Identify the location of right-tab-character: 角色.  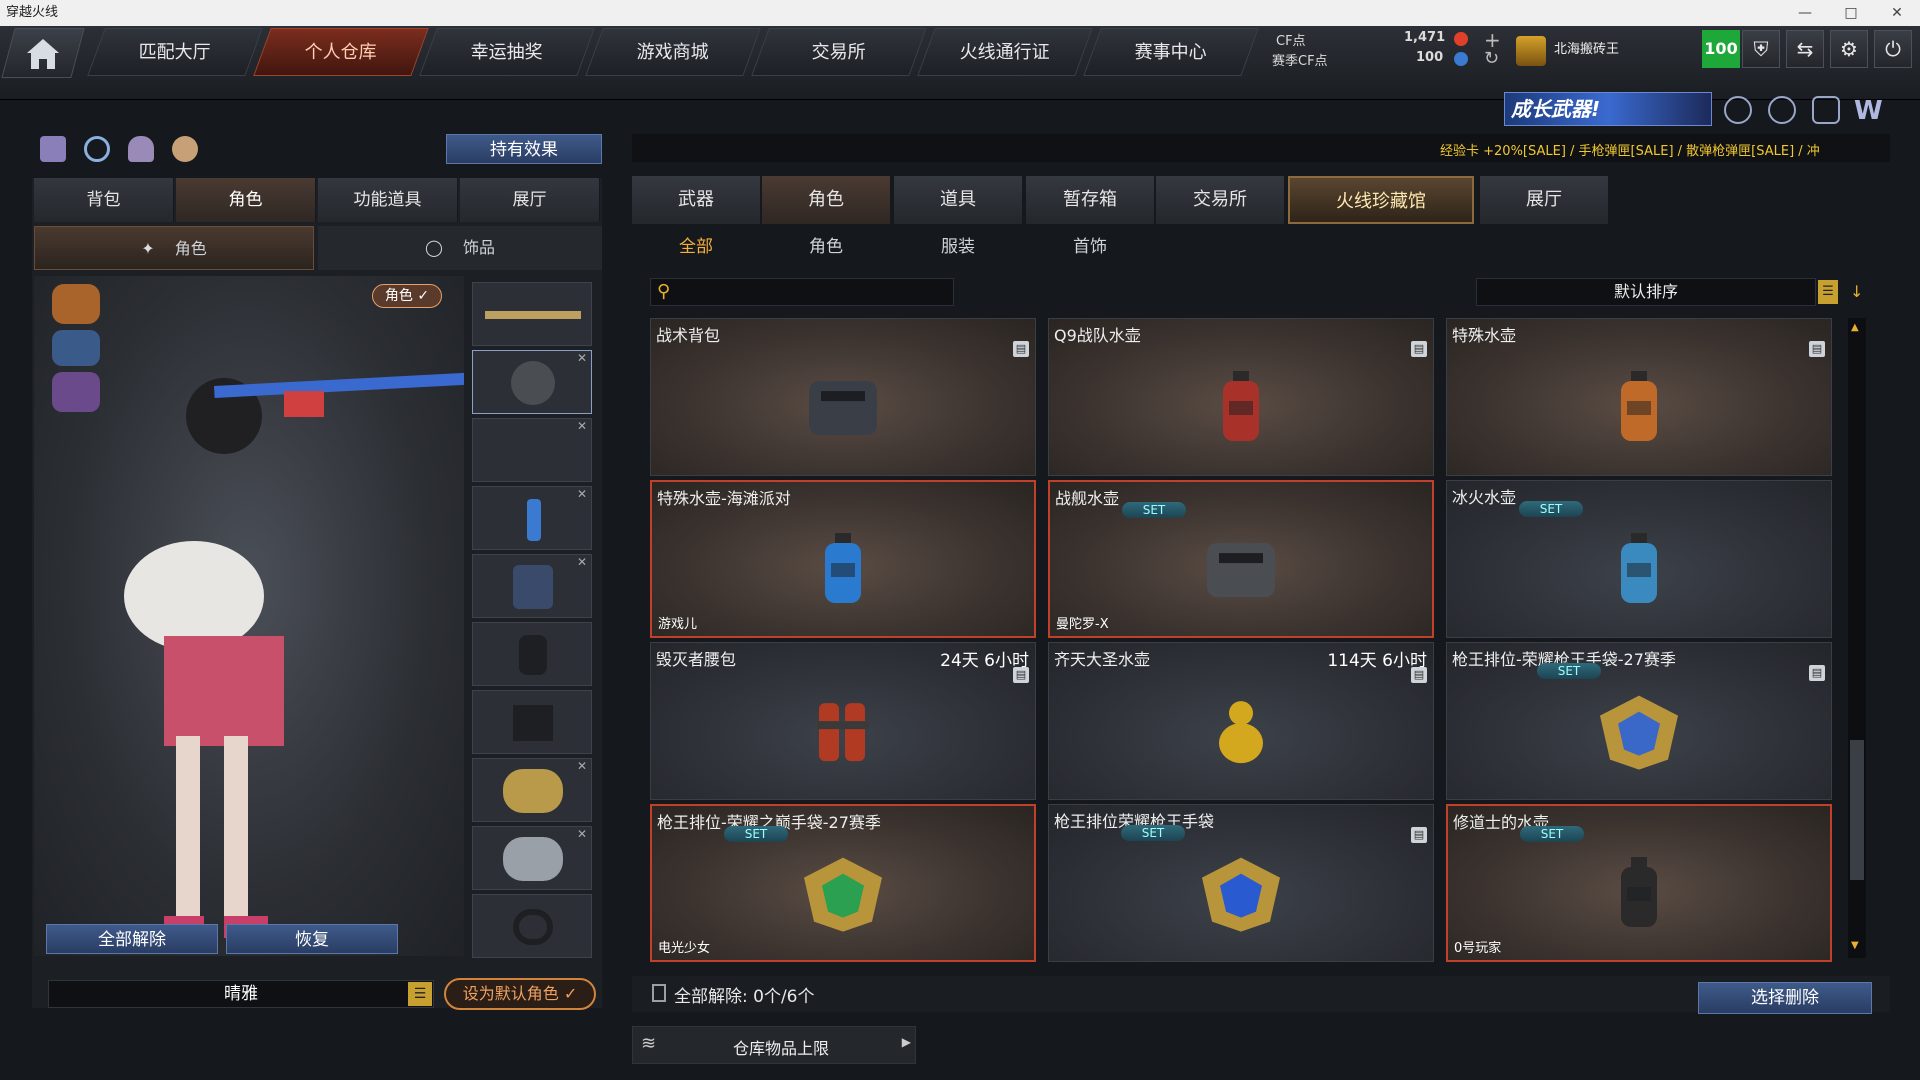
(826, 200).